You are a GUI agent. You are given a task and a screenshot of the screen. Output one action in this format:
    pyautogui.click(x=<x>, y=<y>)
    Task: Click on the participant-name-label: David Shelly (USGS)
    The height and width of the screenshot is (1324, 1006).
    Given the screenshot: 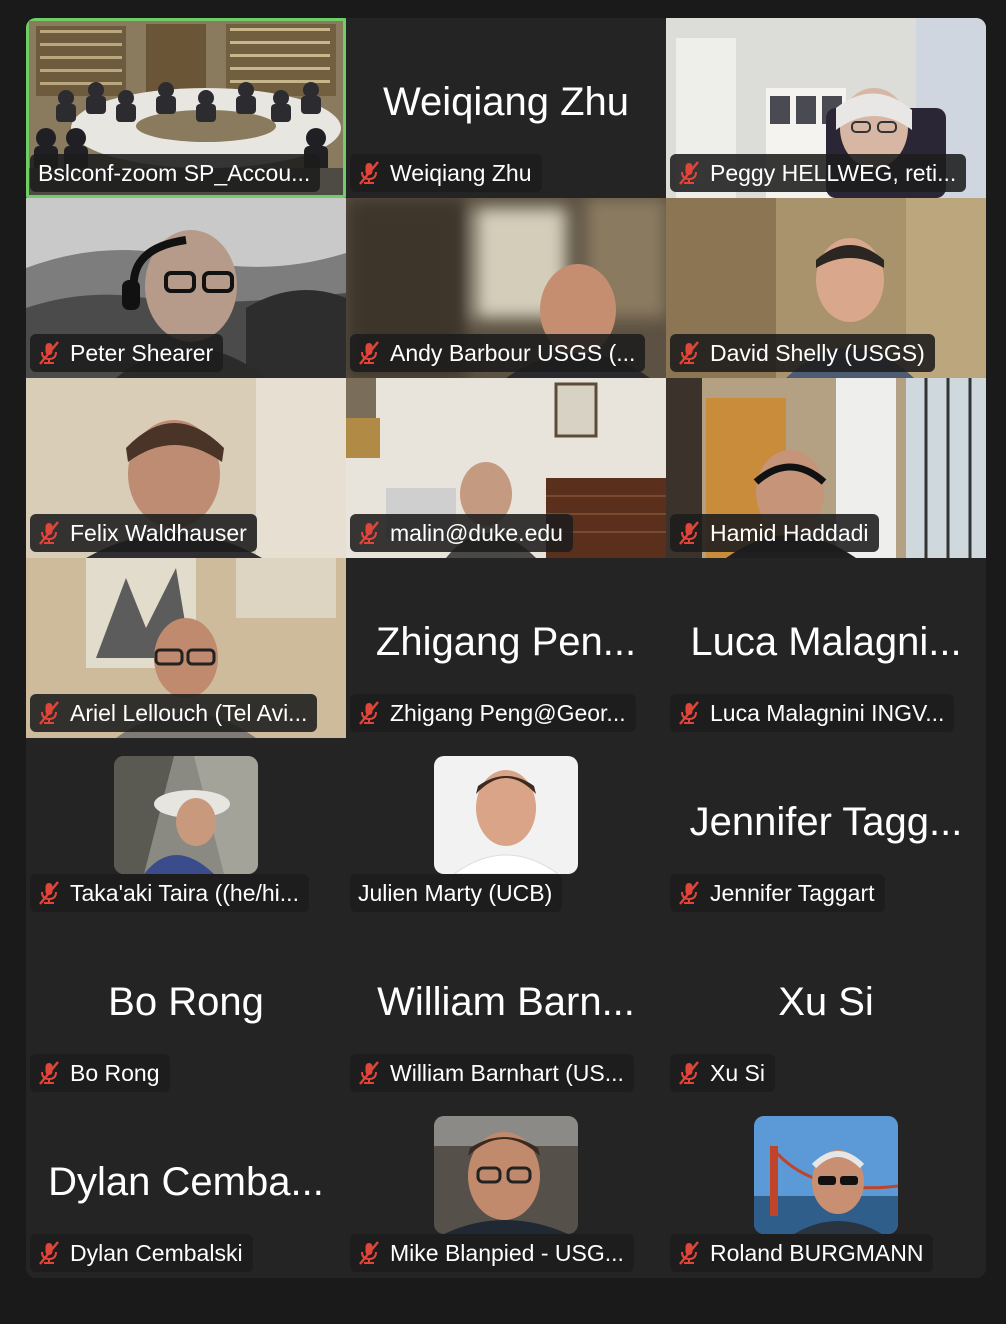 What is the action you would take?
    pyautogui.click(x=802, y=353)
    